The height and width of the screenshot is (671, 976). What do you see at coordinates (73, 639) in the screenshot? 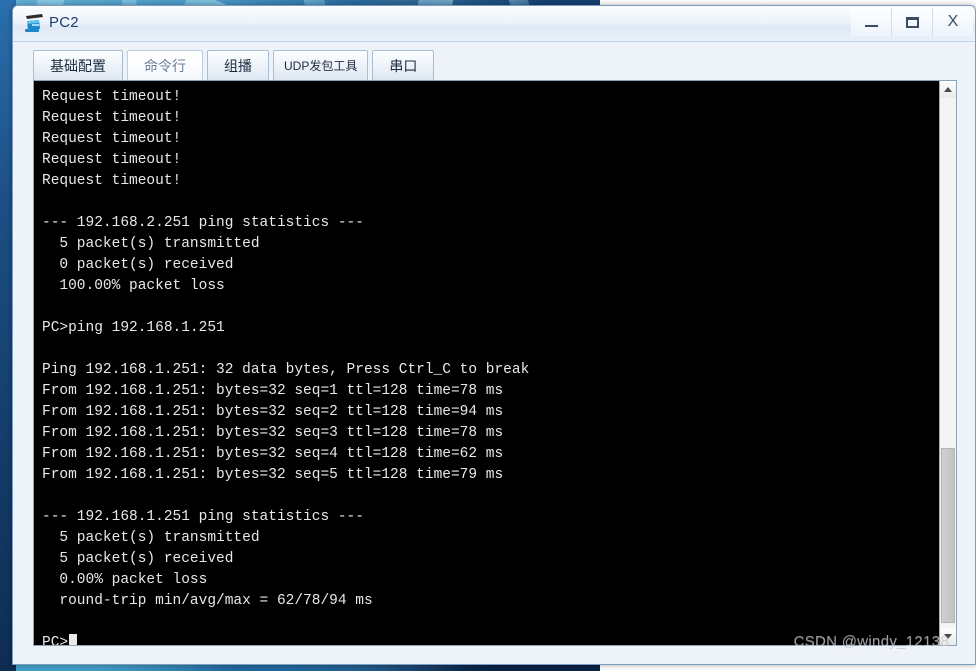
I see `terminal-cursor` at bounding box center [73, 639].